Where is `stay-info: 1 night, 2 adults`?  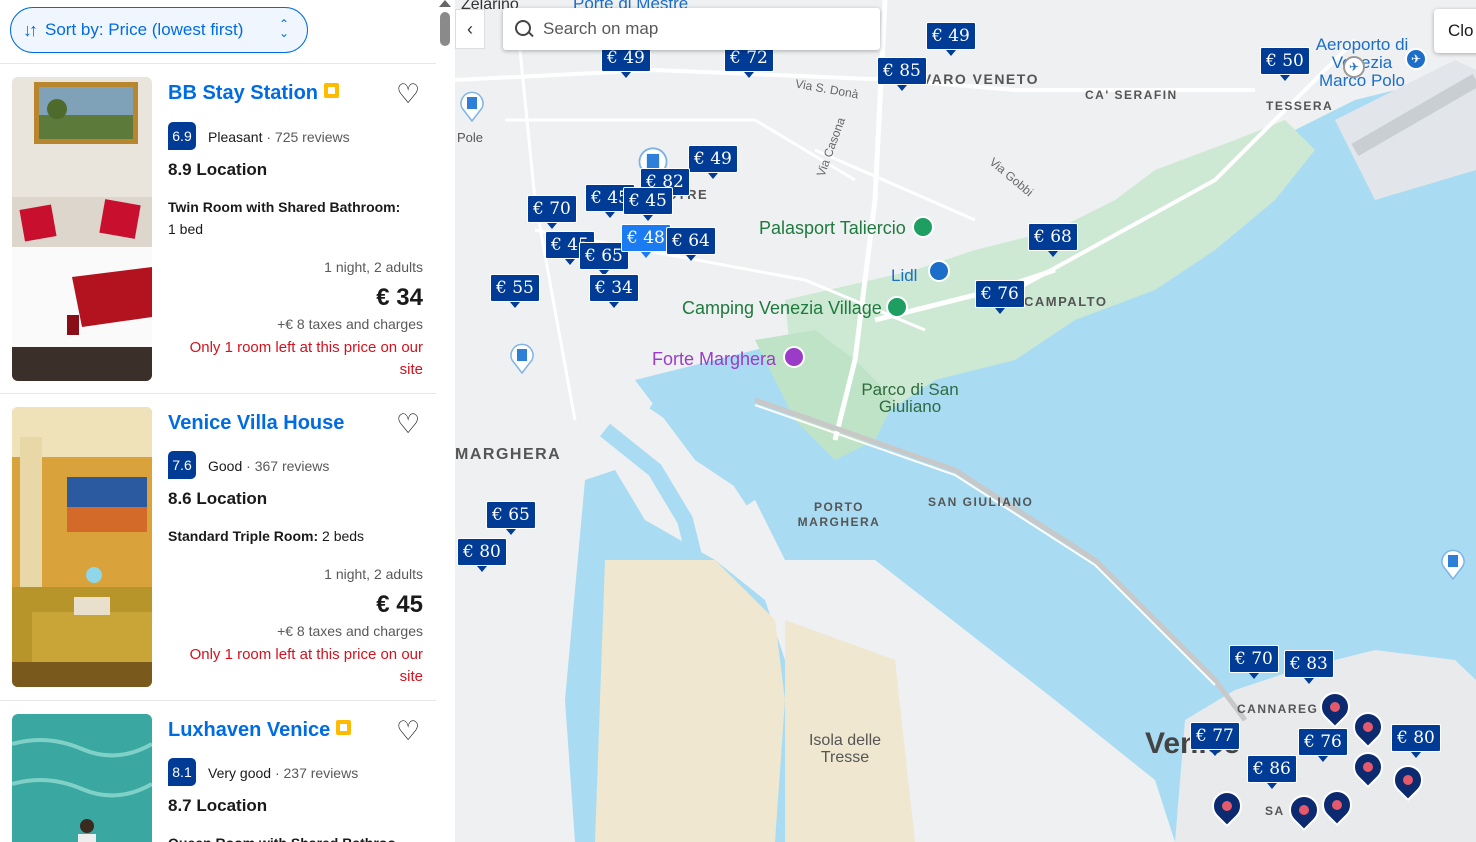 stay-info: 1 night, 2 adults is located at coordinates (373, 574).